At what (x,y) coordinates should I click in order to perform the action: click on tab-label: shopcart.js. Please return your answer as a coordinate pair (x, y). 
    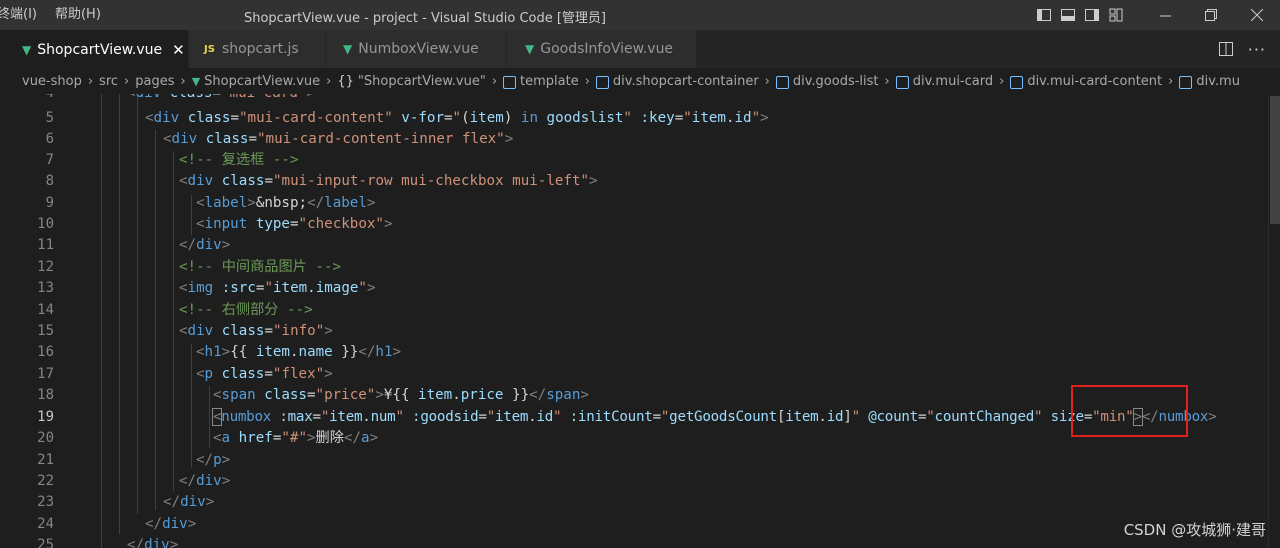
    Looking at the image, I should click on (260, 49).